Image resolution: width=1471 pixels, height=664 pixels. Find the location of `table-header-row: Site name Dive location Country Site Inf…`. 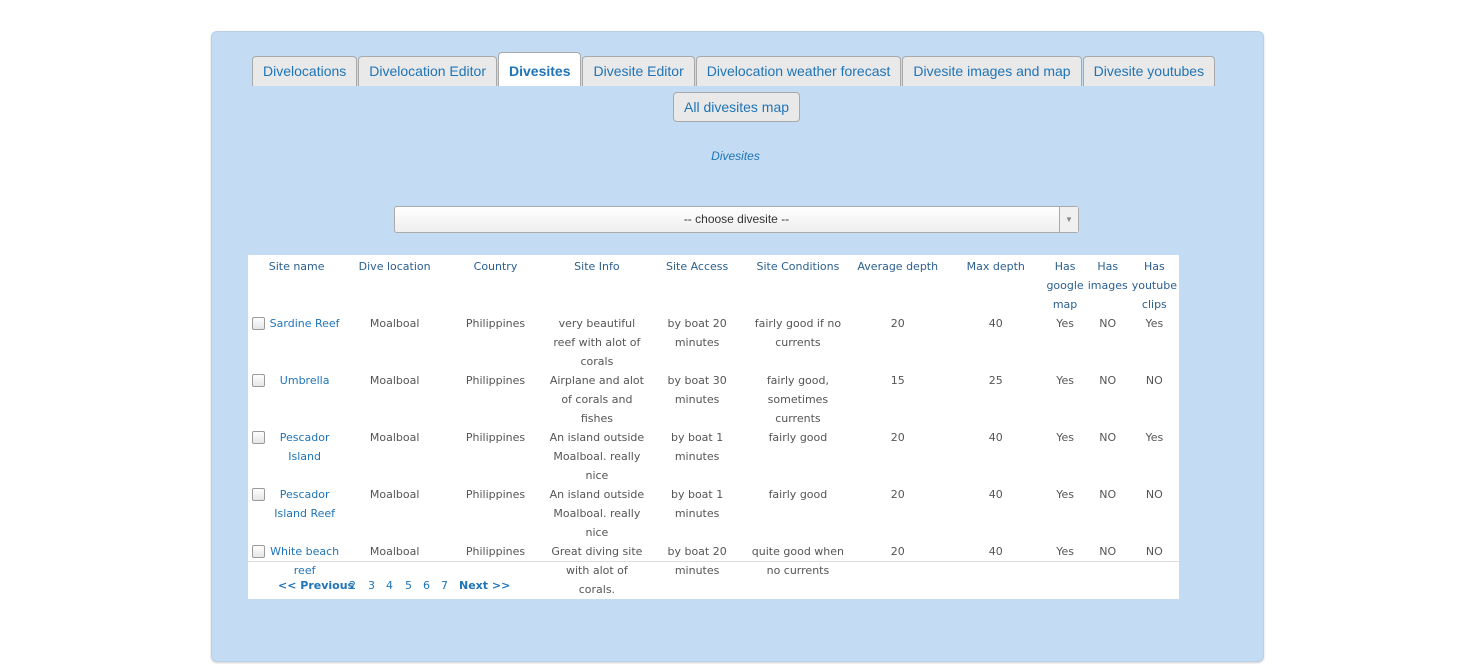

table-header-row: Site name Dive location Country Site Inf… is located at coordinates (713, 284).